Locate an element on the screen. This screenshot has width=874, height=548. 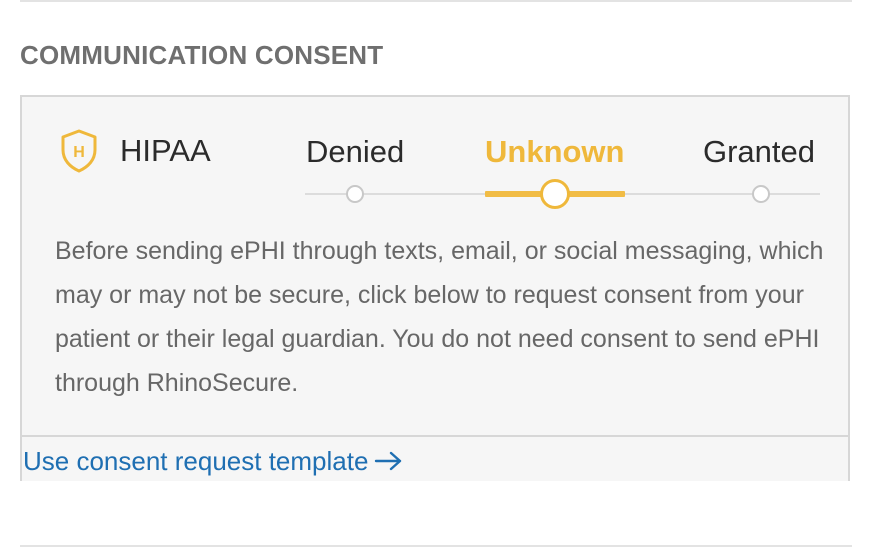
consent-option-denied-label: Denied is located at coordinates (355, 152).